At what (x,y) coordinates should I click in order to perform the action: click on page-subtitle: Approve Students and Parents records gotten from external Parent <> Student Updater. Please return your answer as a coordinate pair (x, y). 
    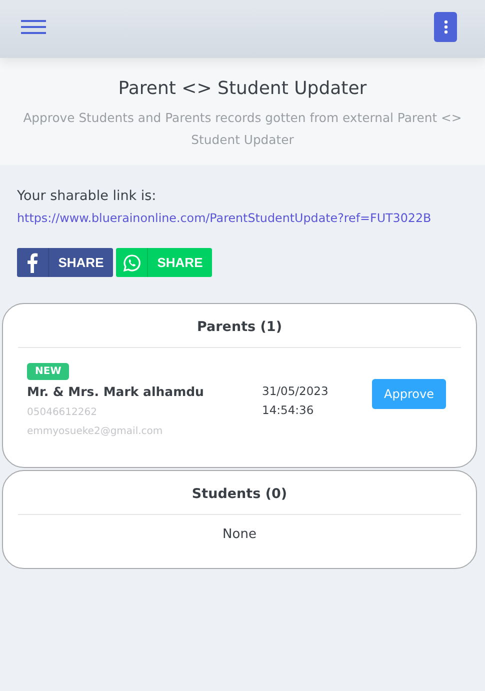
    Looking at the image, I should click on (242, 129).